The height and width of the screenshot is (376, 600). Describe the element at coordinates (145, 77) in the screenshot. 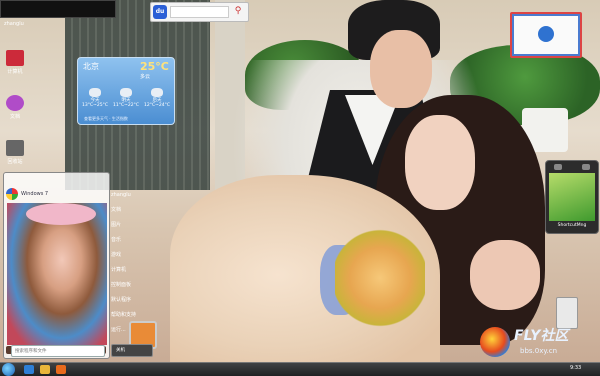

I see `weather-condition: 多云` at that location.